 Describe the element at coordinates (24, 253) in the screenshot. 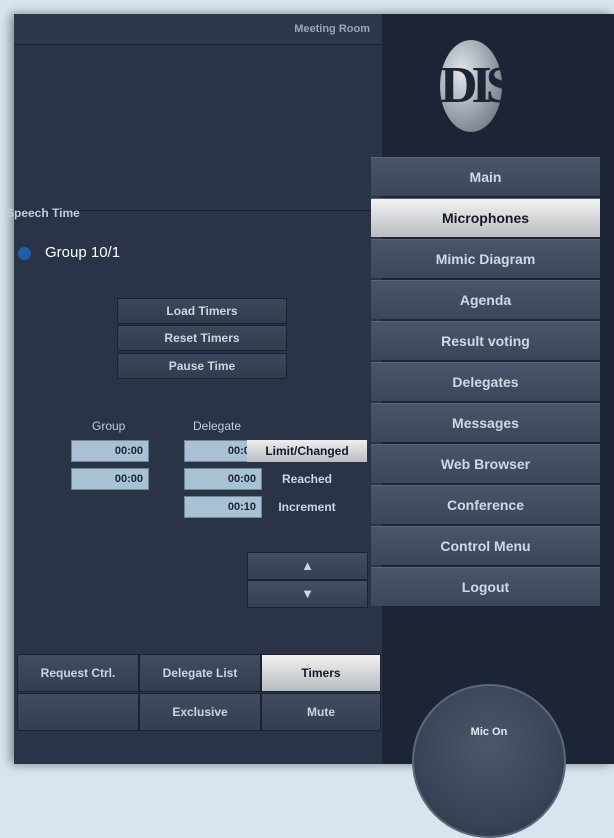

I see `group-status-dot` at that location.